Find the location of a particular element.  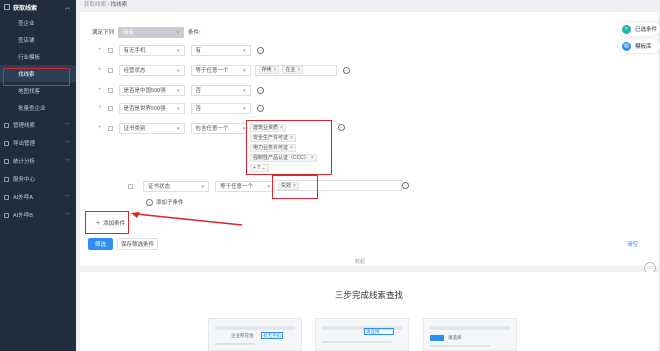

tag-label: 强制性产品认证（CCC） is located at coordinates (281, 158).